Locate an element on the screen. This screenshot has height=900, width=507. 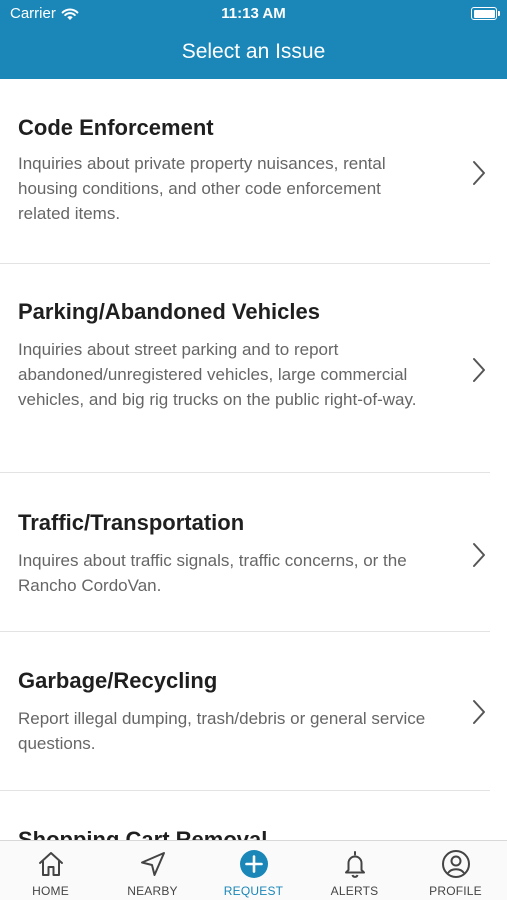
tab-label: REQUEST is located at coordinates (253, 891).